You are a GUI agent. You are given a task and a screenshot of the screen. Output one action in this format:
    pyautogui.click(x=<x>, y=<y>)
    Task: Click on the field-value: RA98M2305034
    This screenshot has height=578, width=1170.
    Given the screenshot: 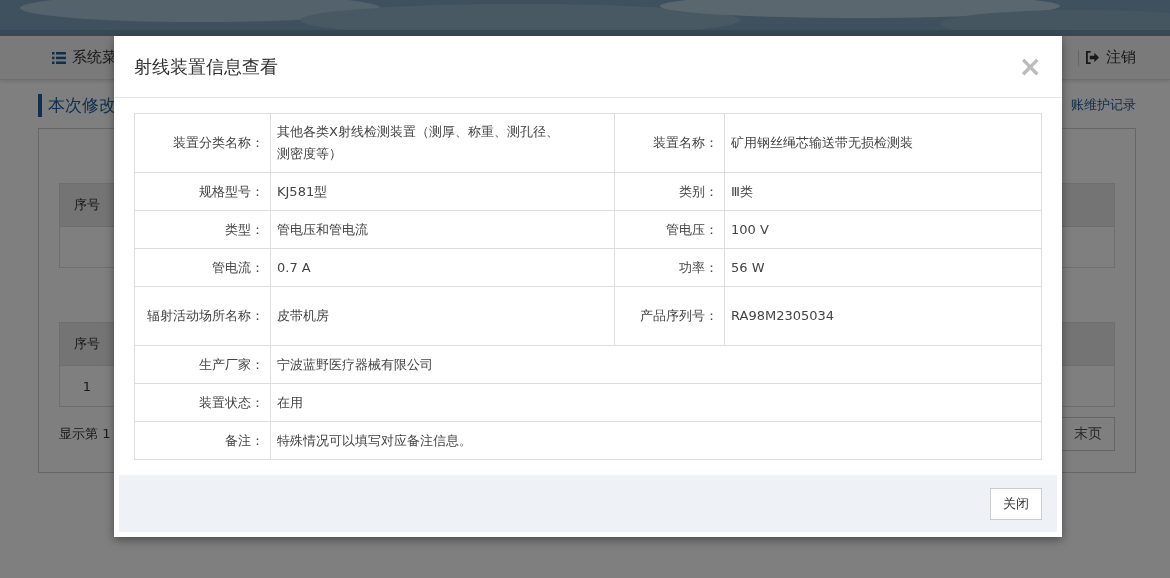 What is the action you would take?
    pyautogui.click(x=883, y=316)
    